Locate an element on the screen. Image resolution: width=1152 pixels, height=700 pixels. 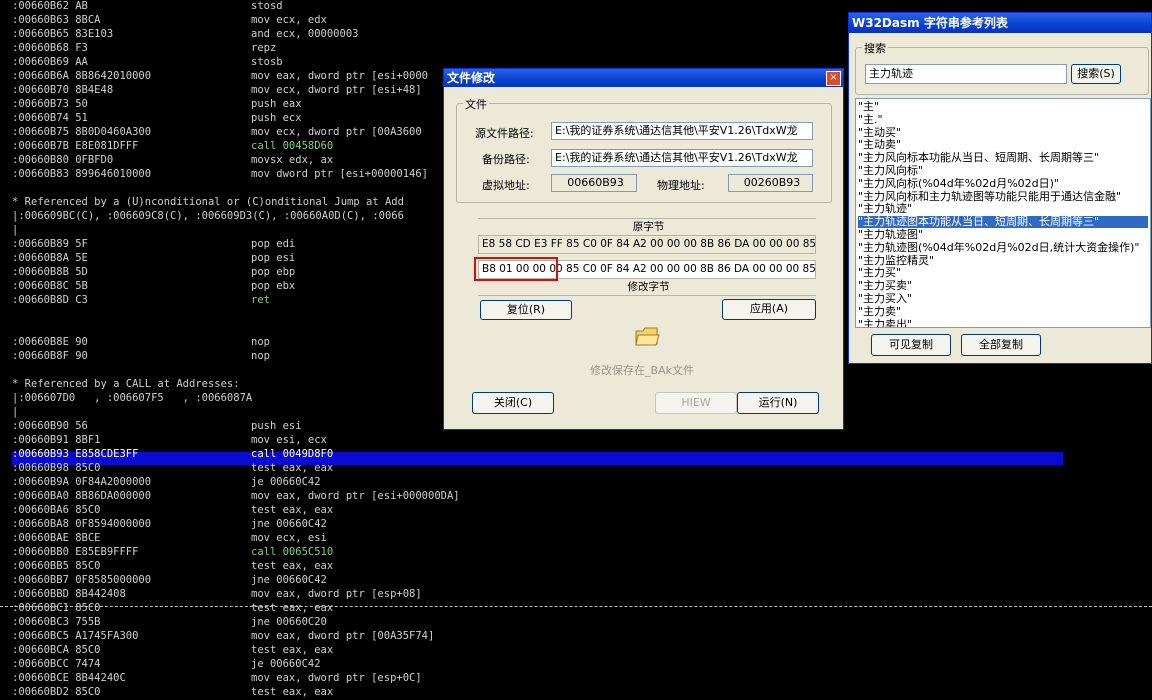
apply-button: 应用(A) is located at coordinates (769, 309).